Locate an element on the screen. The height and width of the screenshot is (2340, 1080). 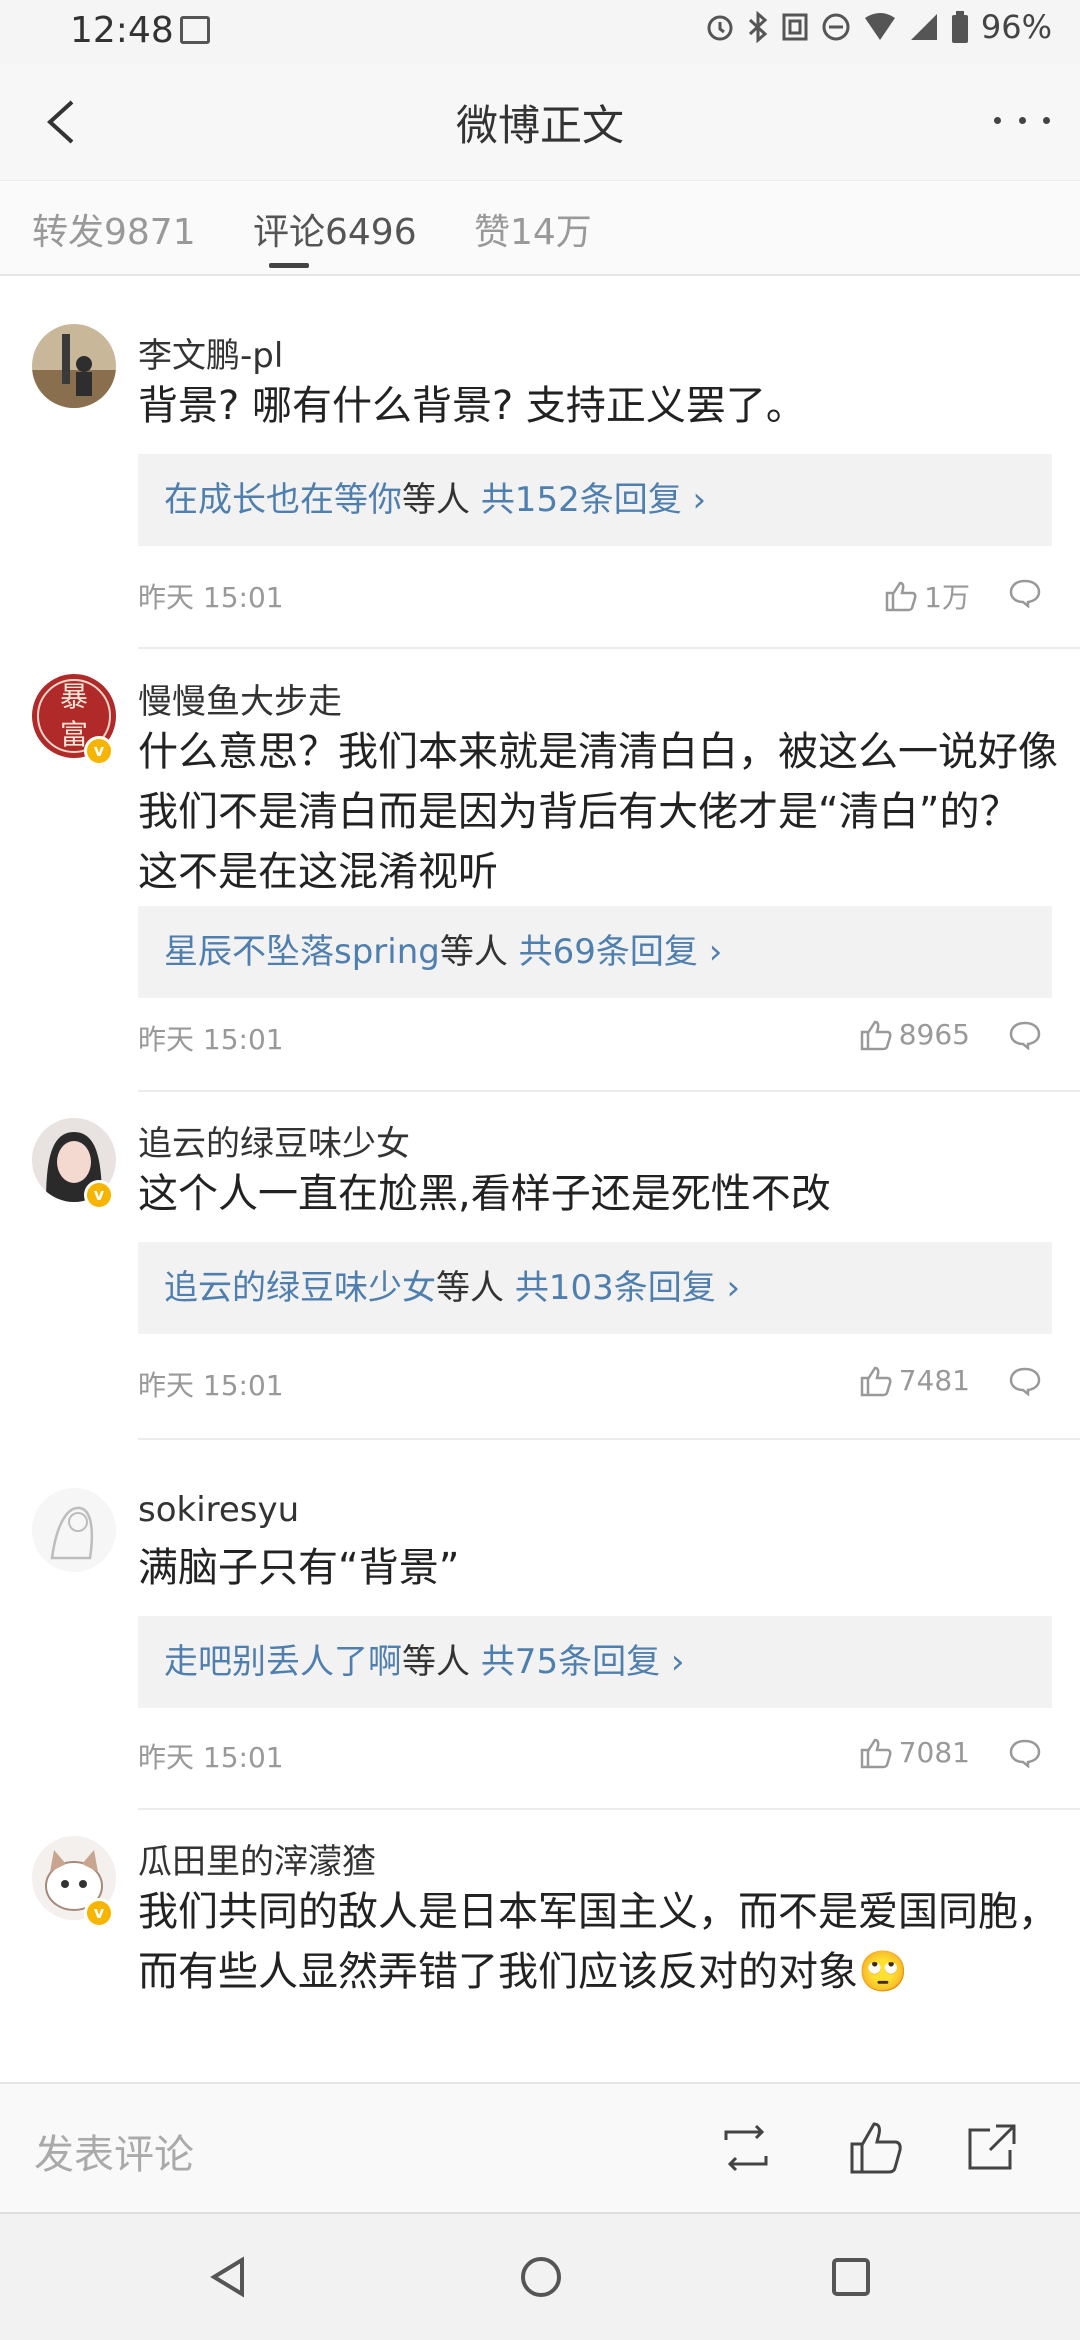
divider is located at coordinates (609, 648).